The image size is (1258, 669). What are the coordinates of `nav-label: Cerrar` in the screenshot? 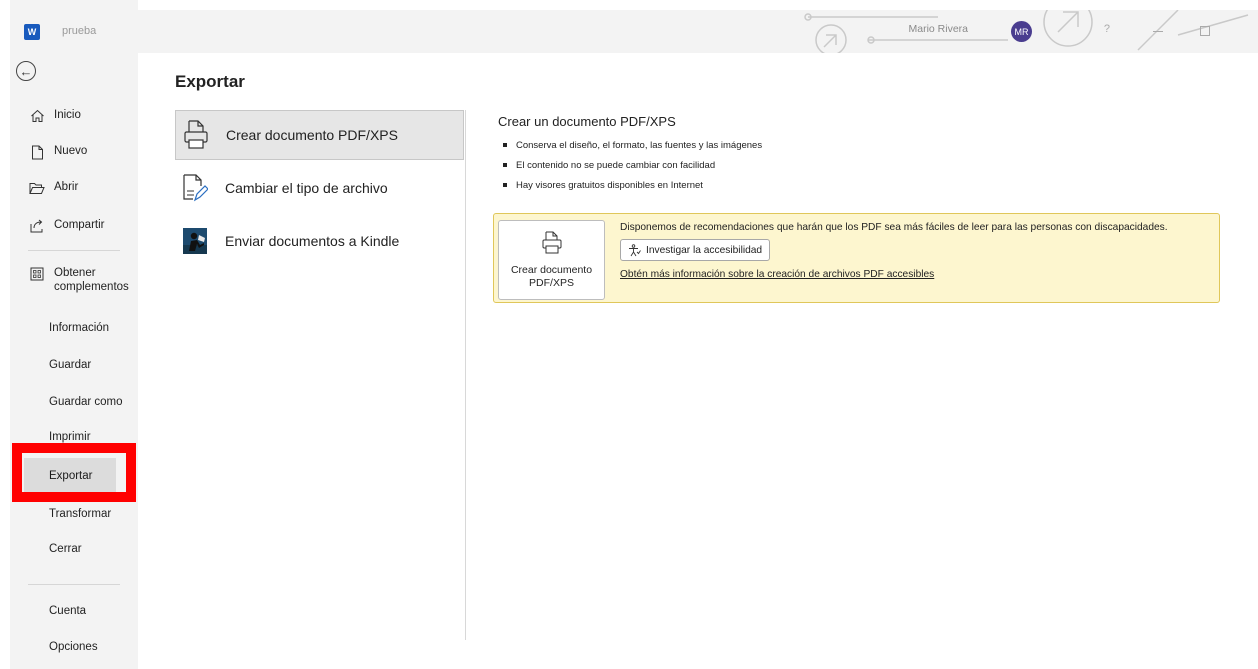 It's located at (65, 549).